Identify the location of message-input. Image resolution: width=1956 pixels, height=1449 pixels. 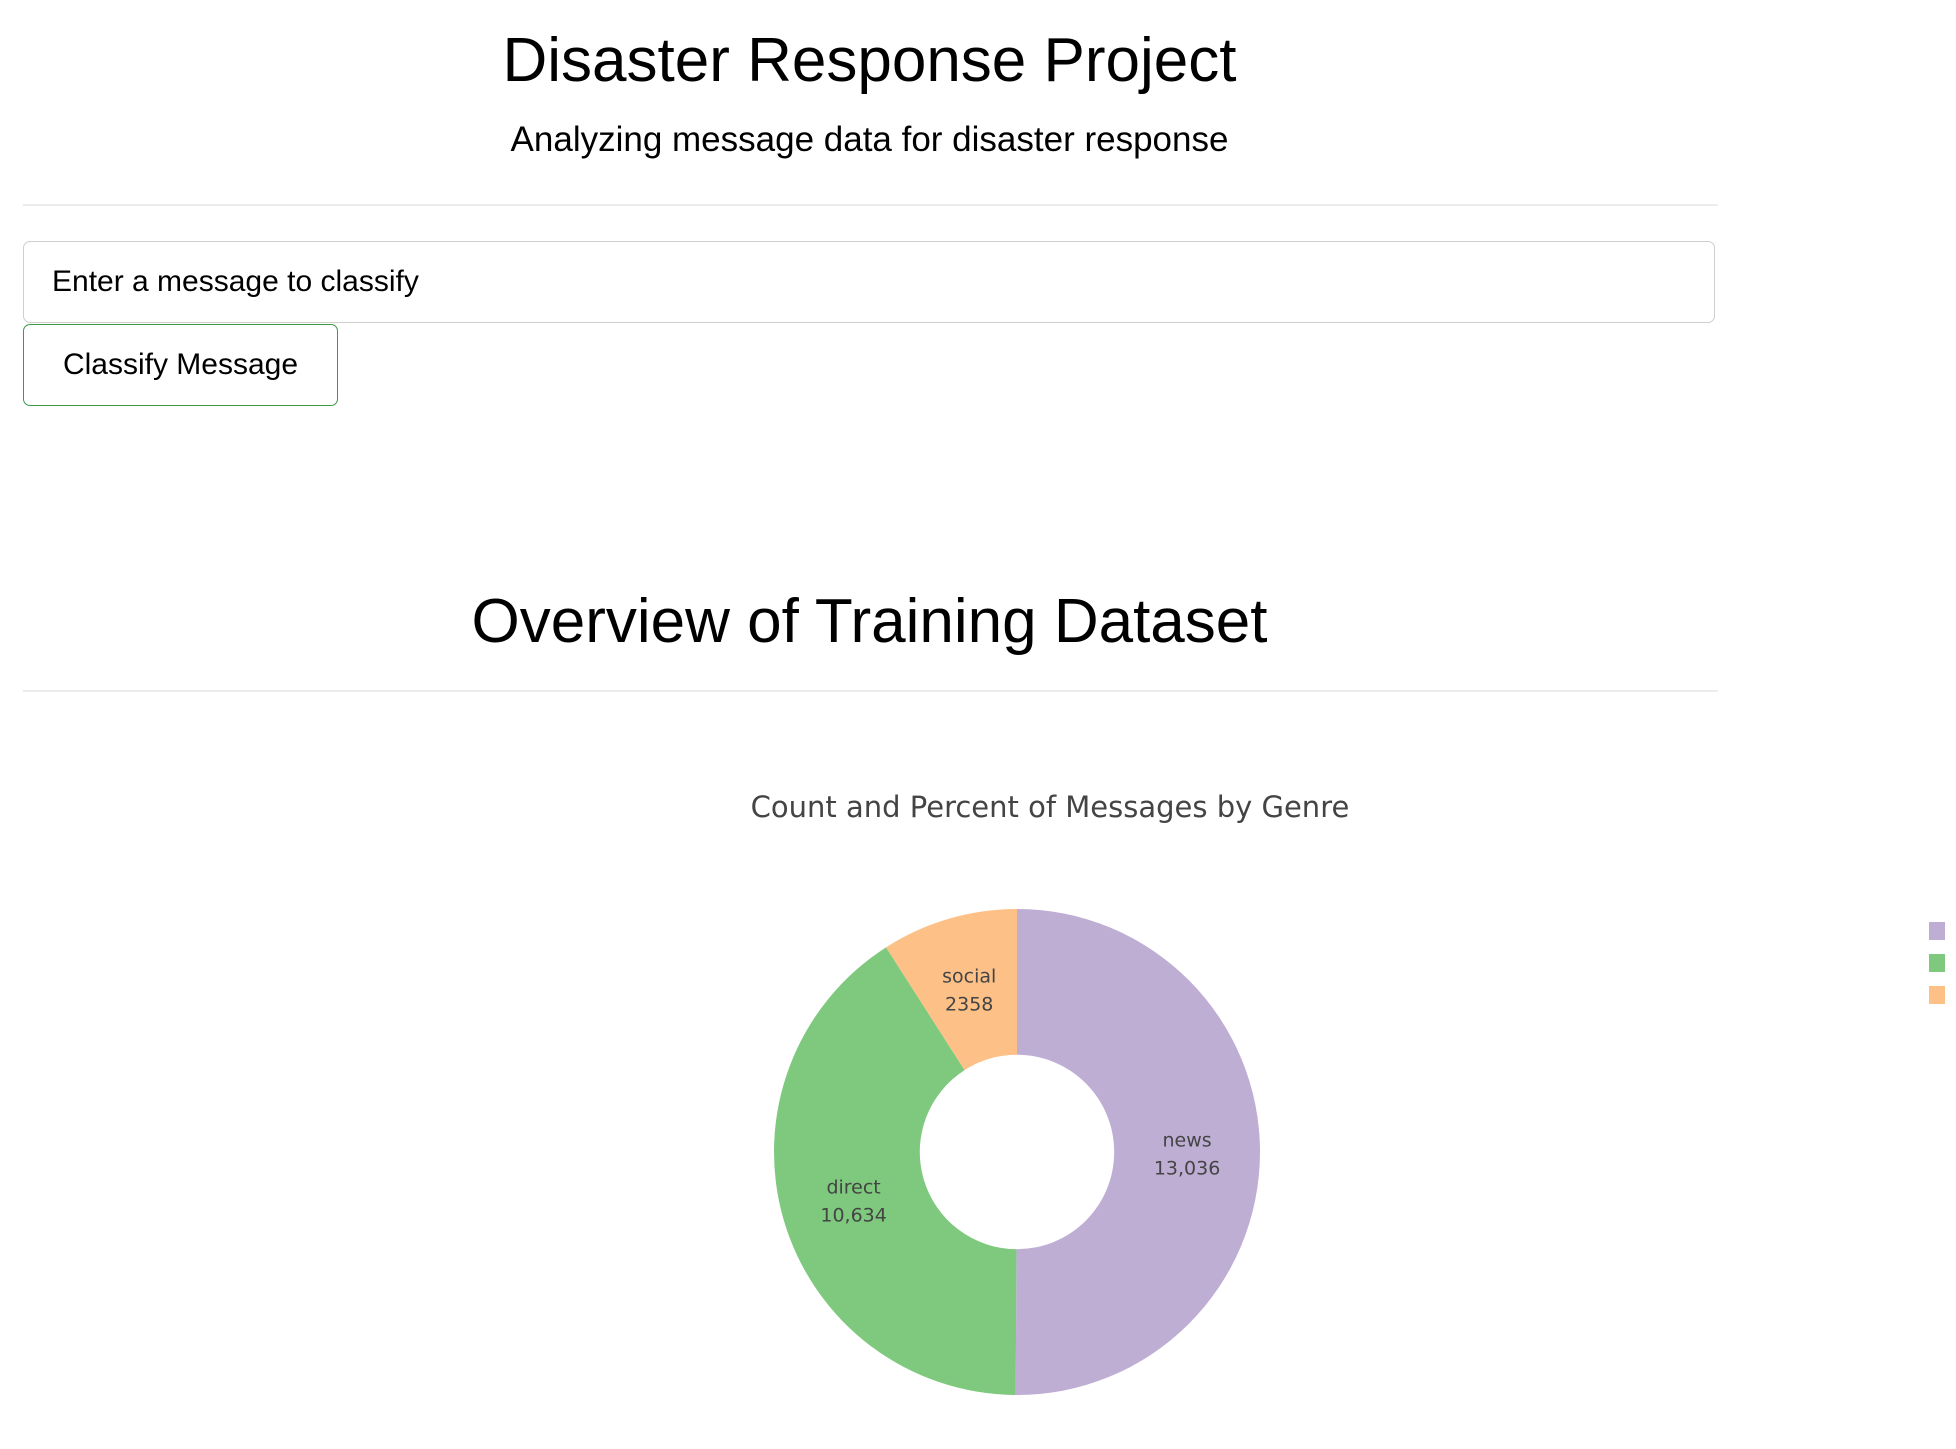
(869, 282).